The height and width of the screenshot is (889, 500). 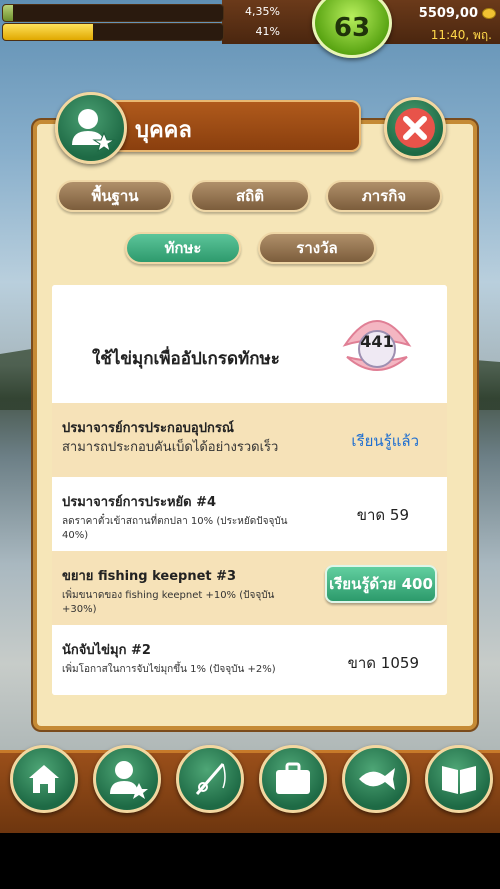 What do you see at coordinates (8, 13) in the screenshot?
I see `experience-bar-fill` at bounding box center [8, 13].